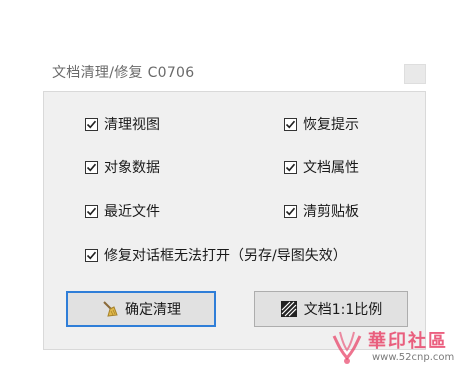 This screenshot has height=371, width=459. What do you see at coordinates (225, 256) in the screenshot?
I see `checkbox-label: 修复对话框无法打开（另存/导图失效）` at bounding box center [225, 256].